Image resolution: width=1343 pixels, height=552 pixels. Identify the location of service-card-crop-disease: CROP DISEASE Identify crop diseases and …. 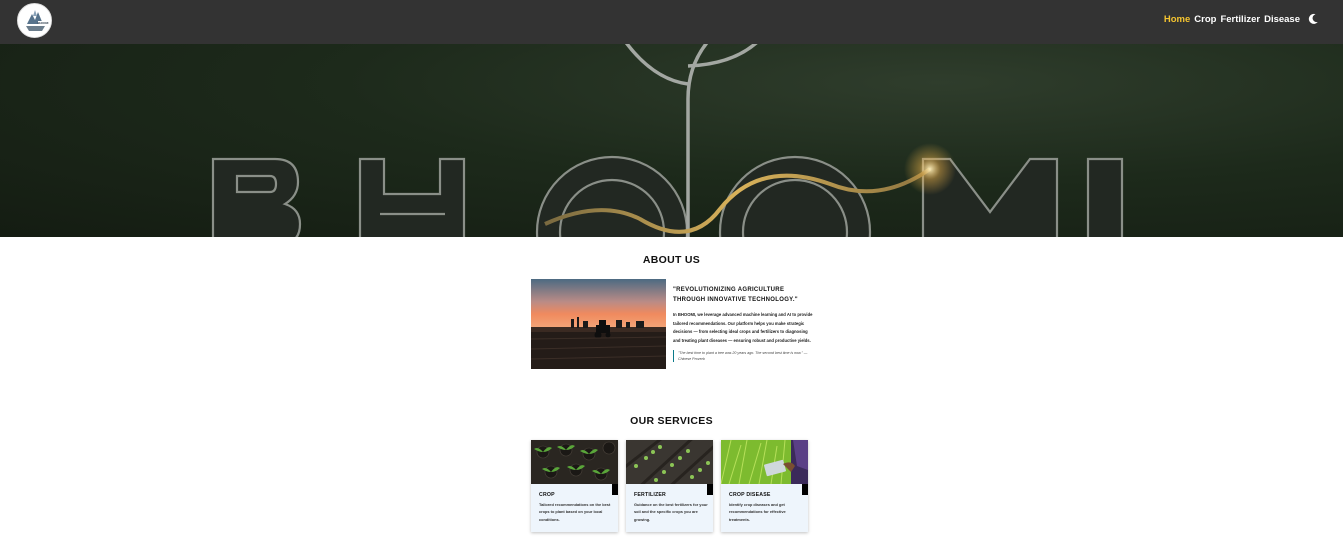
(764, 486).